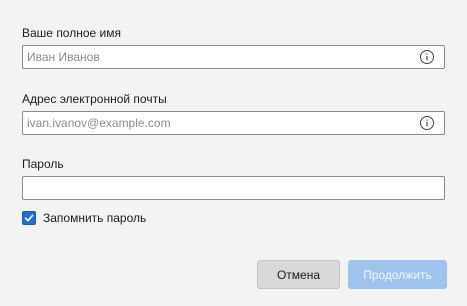 This screenshot has height=306, width=467. What do you see at coordinates (94, 218) in the screenshot?
I see `remember-password-label: Запомнить пароль` at bounding box center [94, 218].